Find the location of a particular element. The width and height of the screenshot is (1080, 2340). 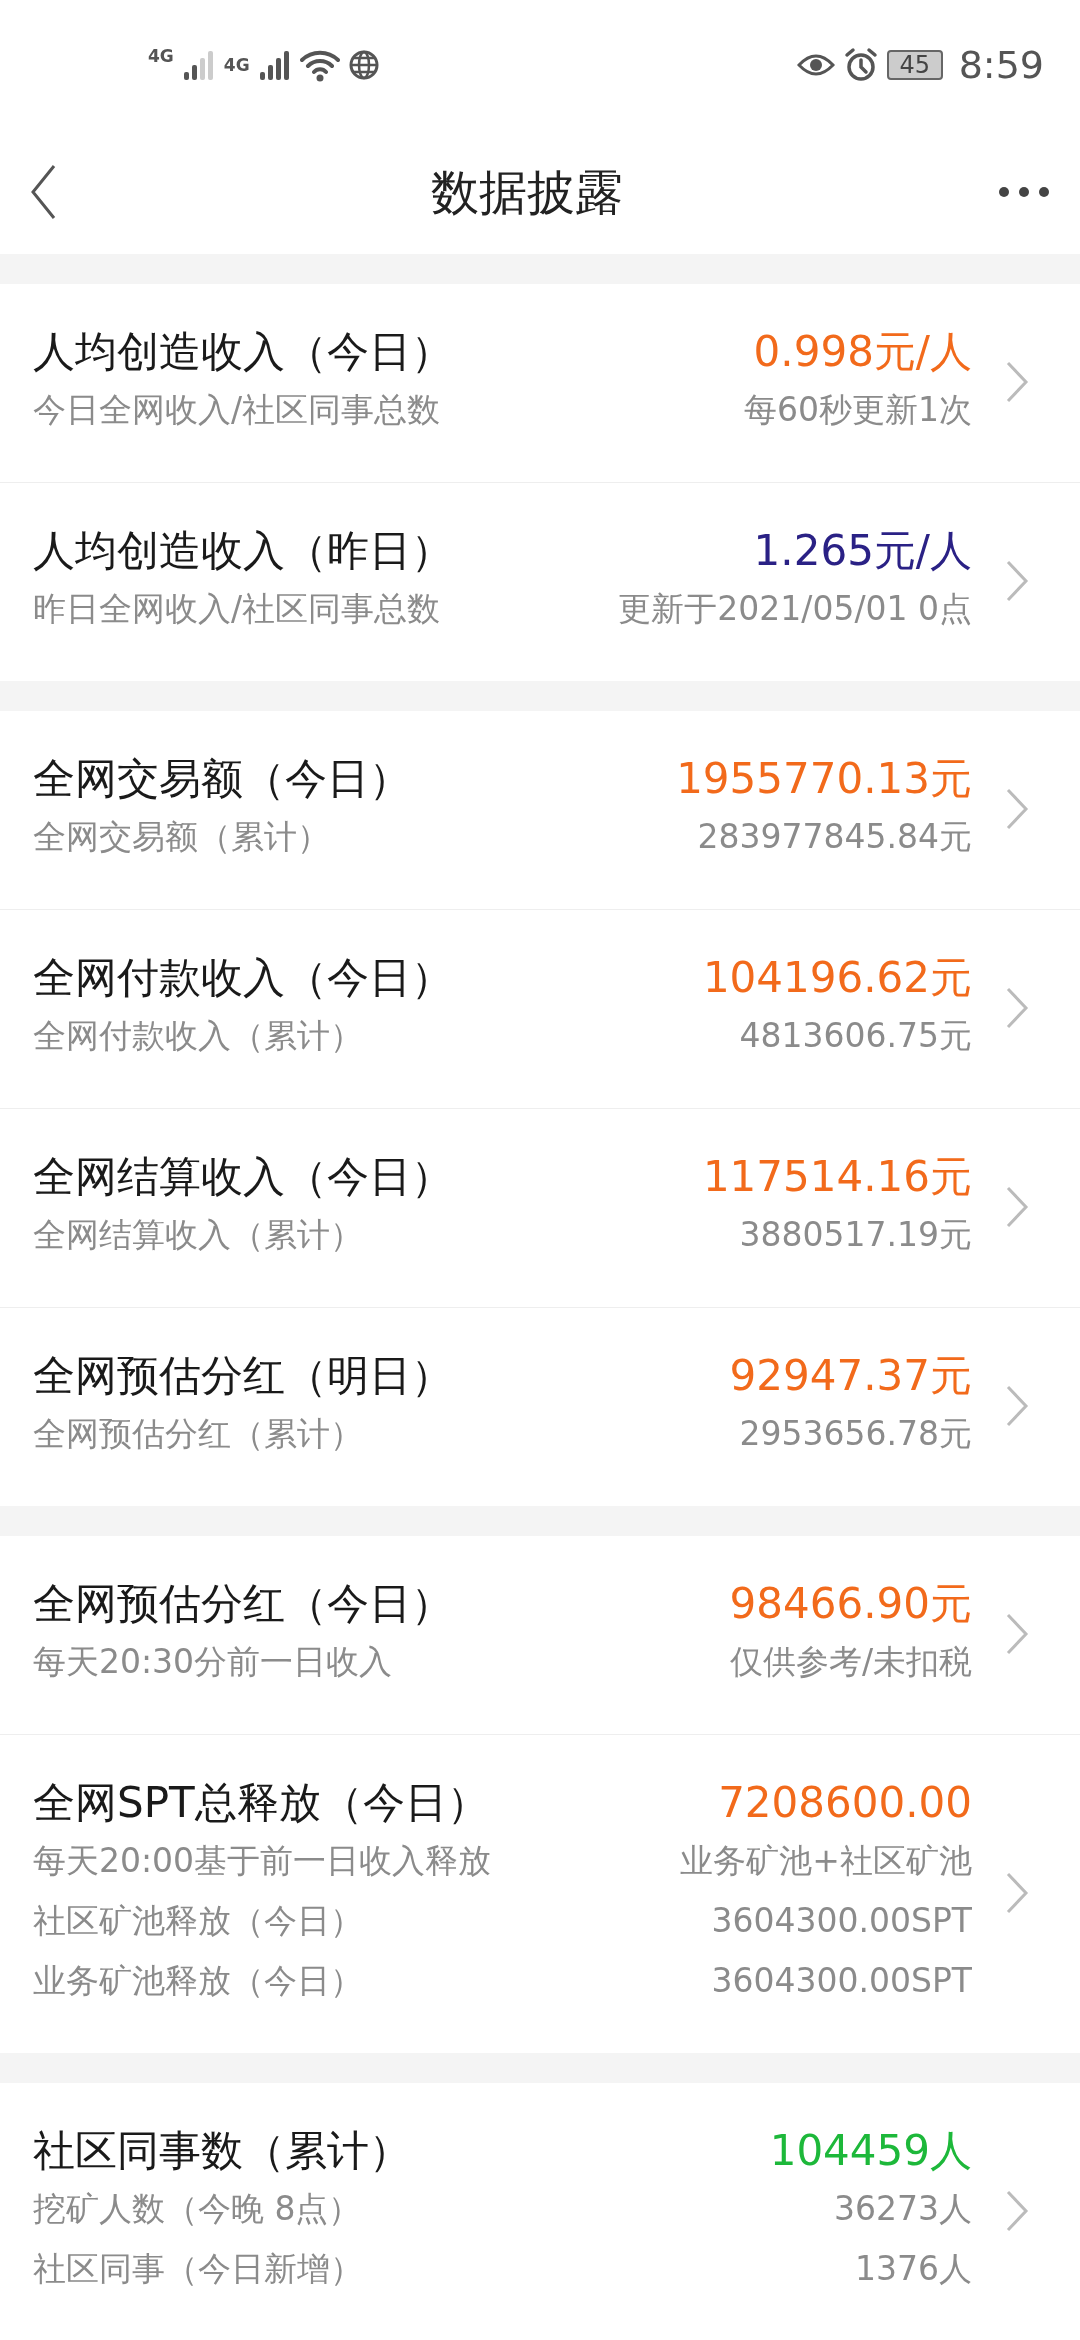

row-subtitle: 每天20:30分前一日收入 is located at coordinates (213, 1662).